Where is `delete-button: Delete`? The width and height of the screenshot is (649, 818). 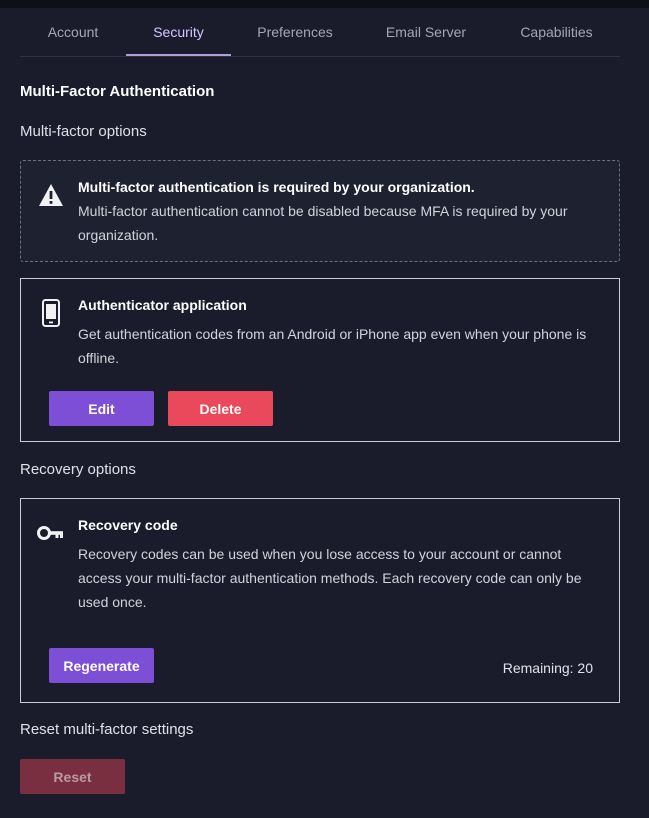
delete-button: Delete is located at coordinates (220, 408).